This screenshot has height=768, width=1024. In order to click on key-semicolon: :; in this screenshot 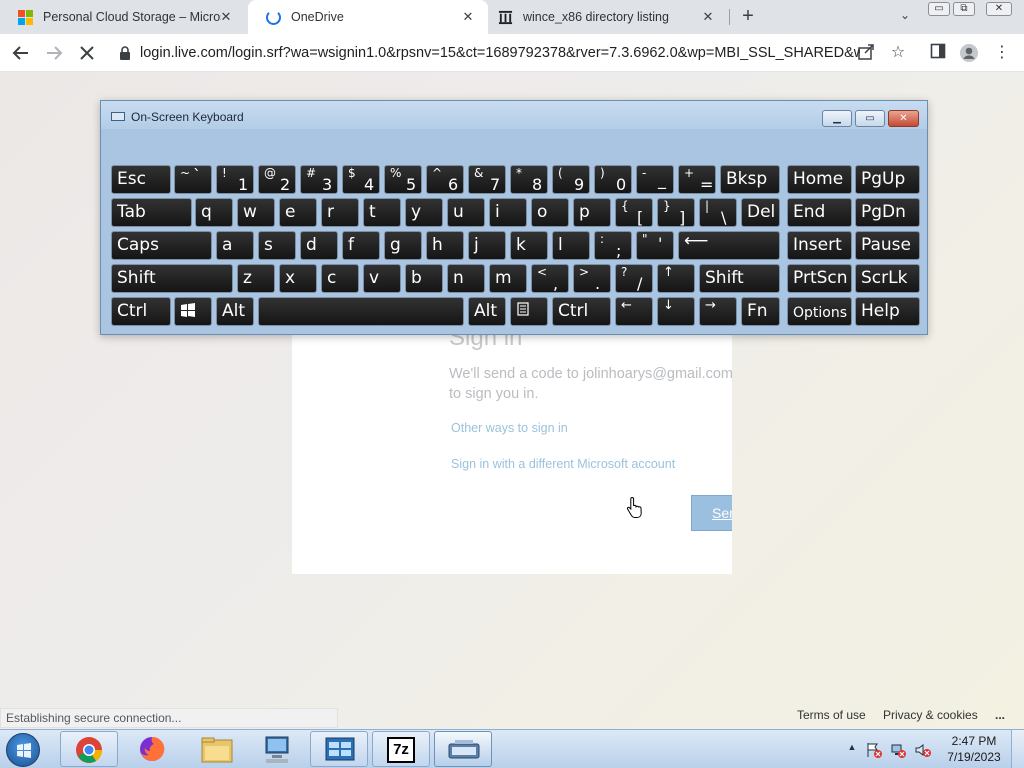, I will do `click(613, 245)`.